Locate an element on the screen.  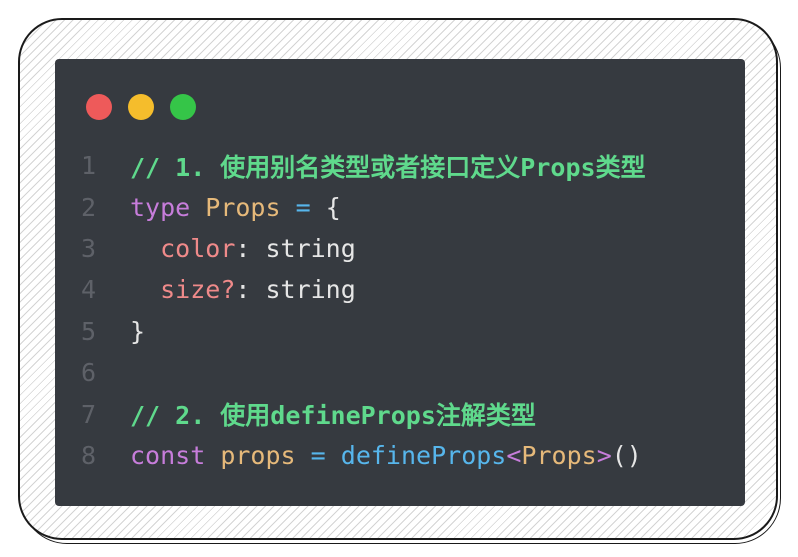
code-content: const props = defineProps<Props>() is located at coordinates (386, 455).